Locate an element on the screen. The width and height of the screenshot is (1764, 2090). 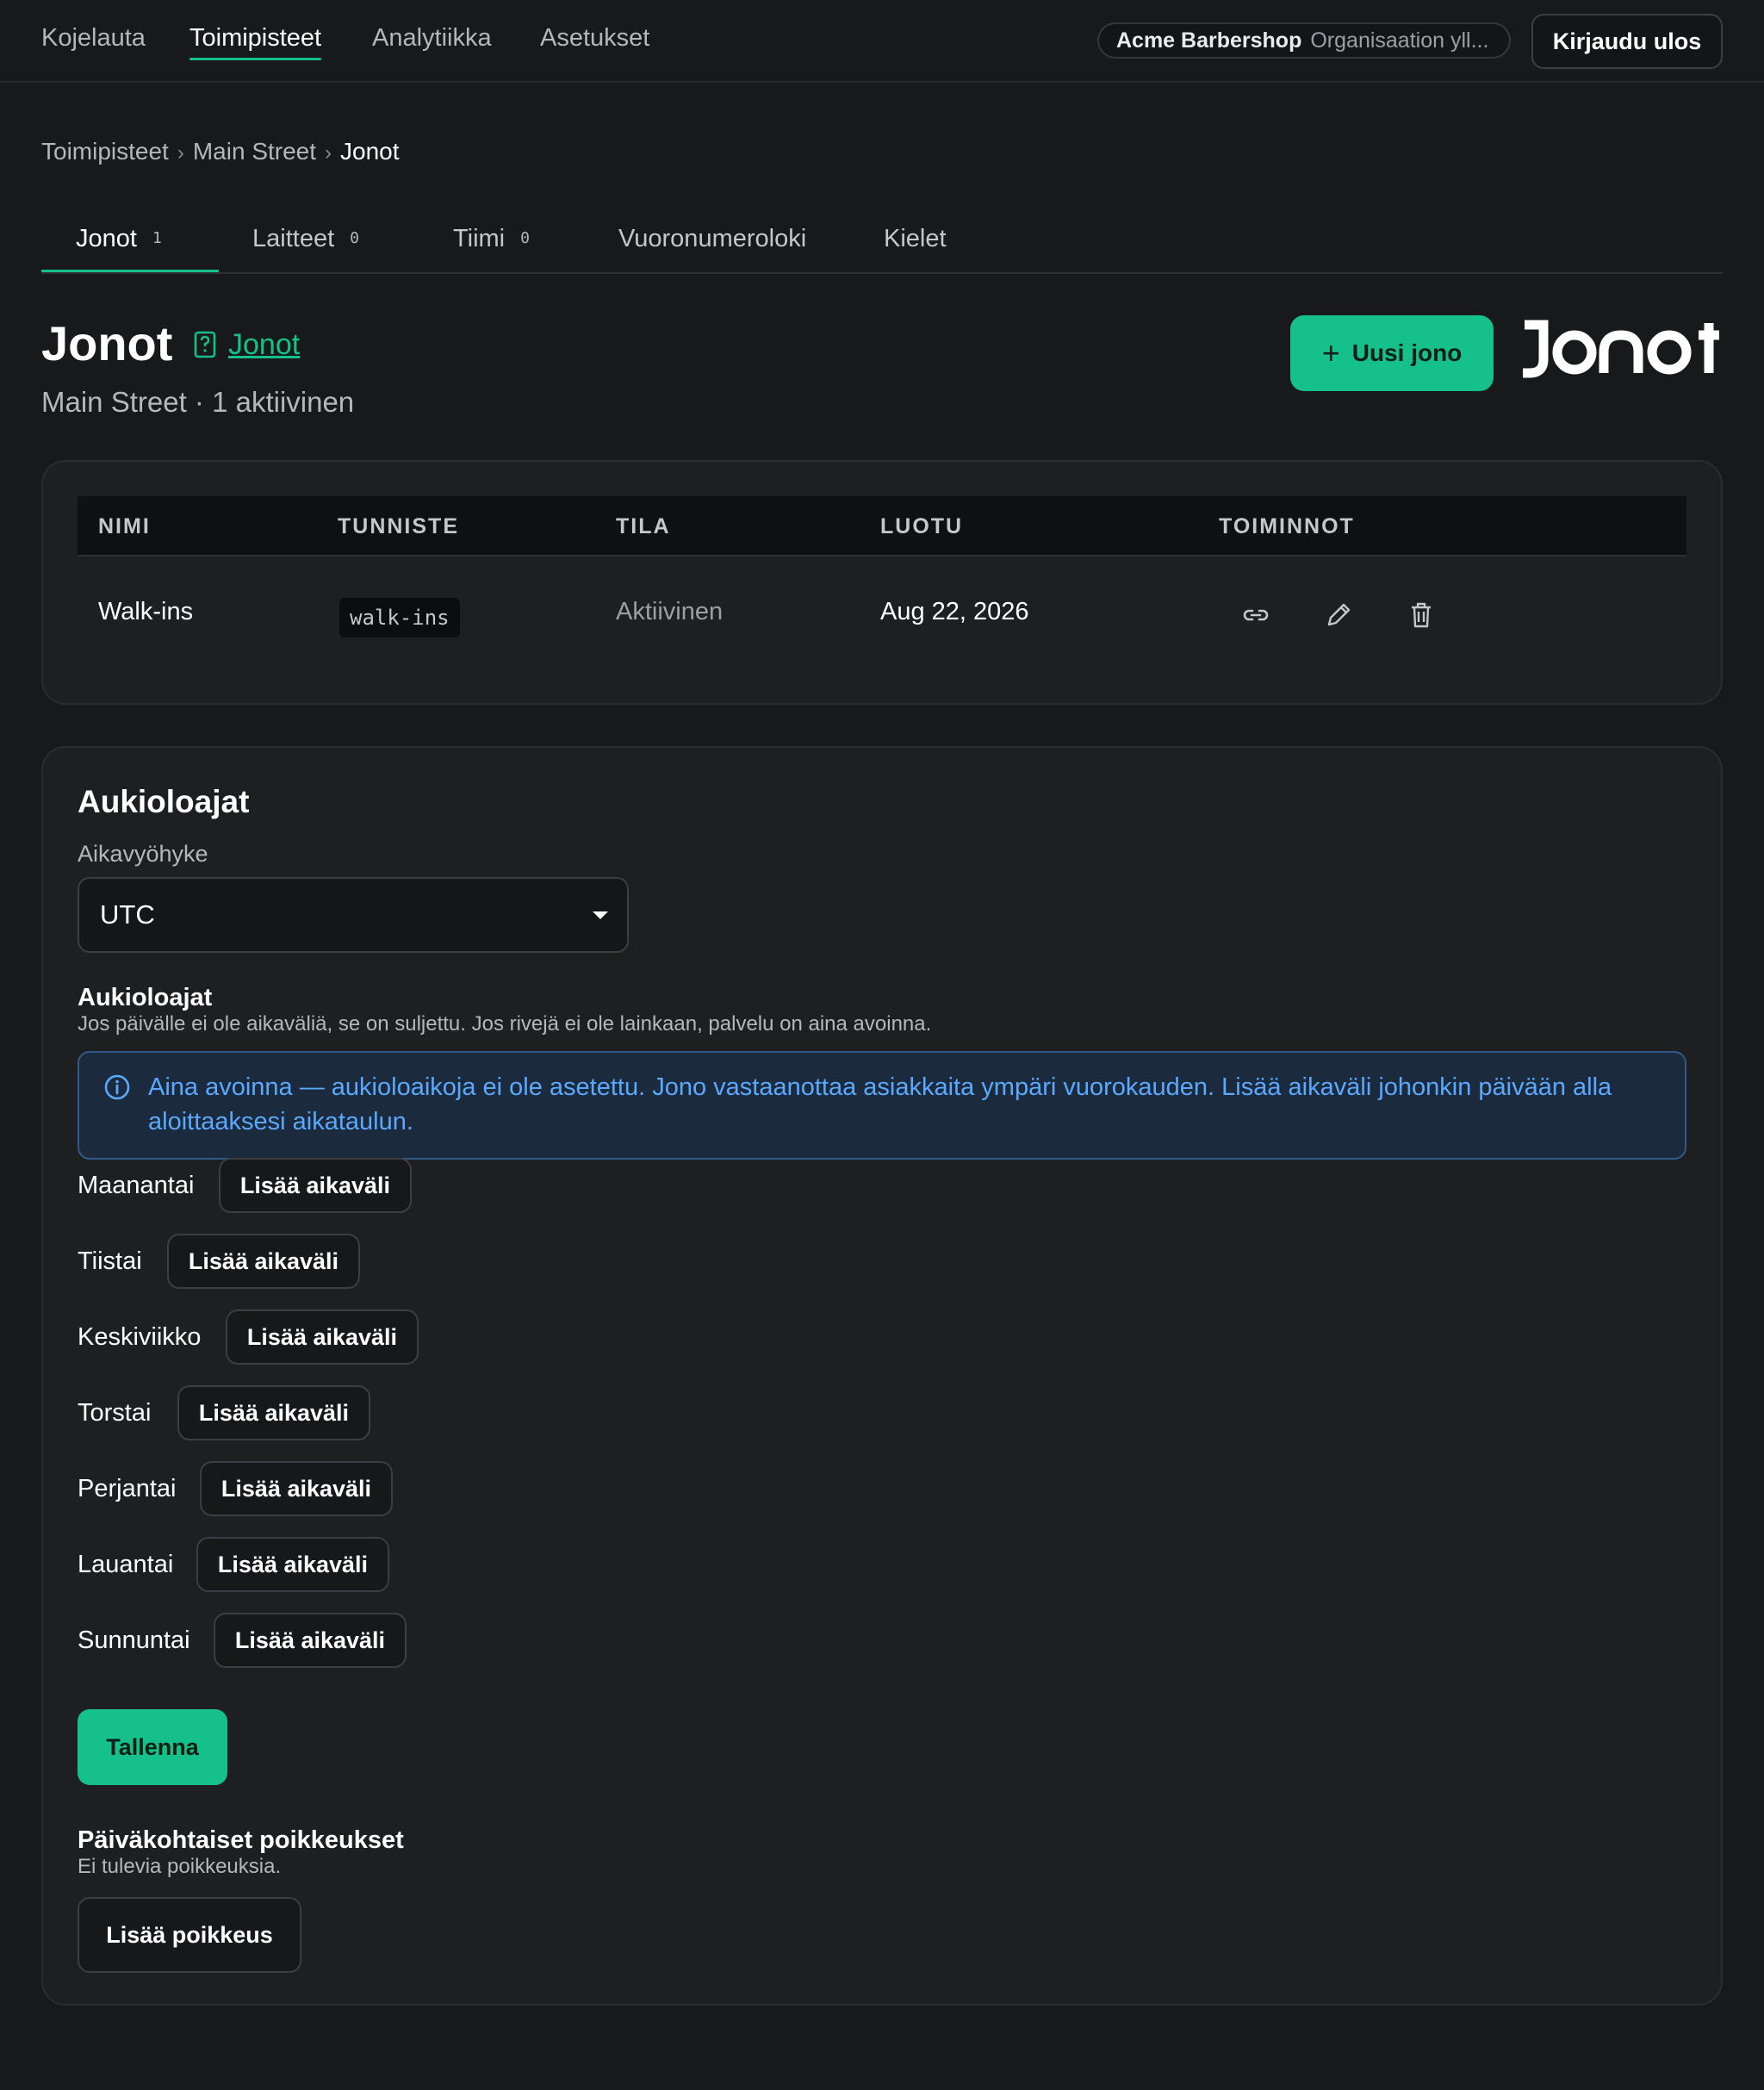
exceptions-hint: Ei tulevia poikkeuksia. is located at coordinates (180, 1866).